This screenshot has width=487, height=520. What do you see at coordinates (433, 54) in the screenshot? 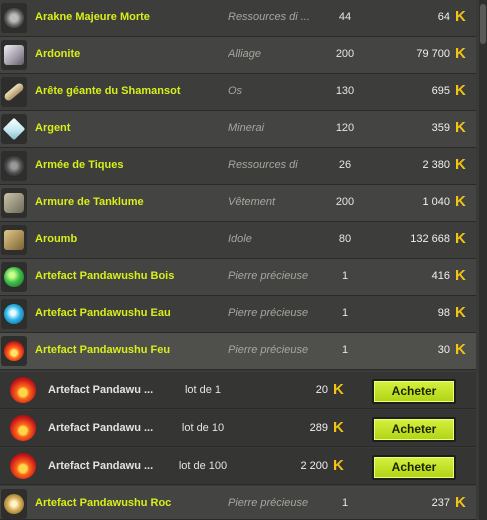
I see `item-price: 79 700` at bounding box center [433, 54].